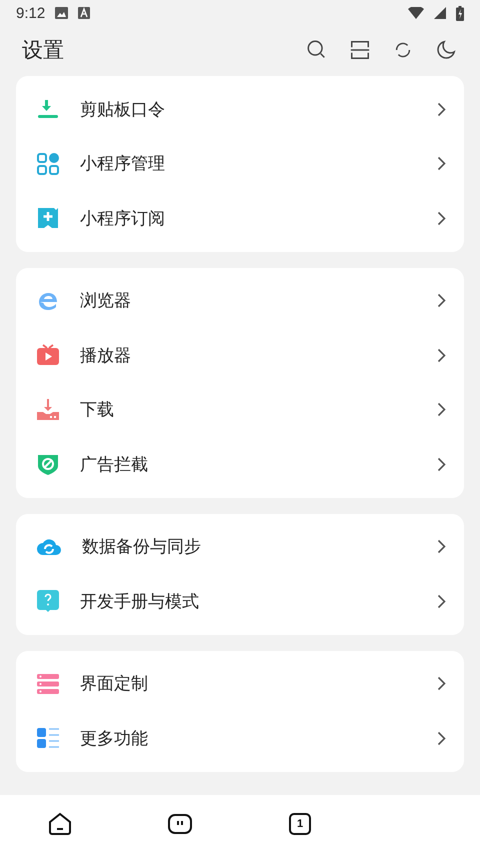 The height and width of the screenshot is (853, 480). Describe the element at coordinates (84, 13) in the screenshot. I see `font-icon` at that location.